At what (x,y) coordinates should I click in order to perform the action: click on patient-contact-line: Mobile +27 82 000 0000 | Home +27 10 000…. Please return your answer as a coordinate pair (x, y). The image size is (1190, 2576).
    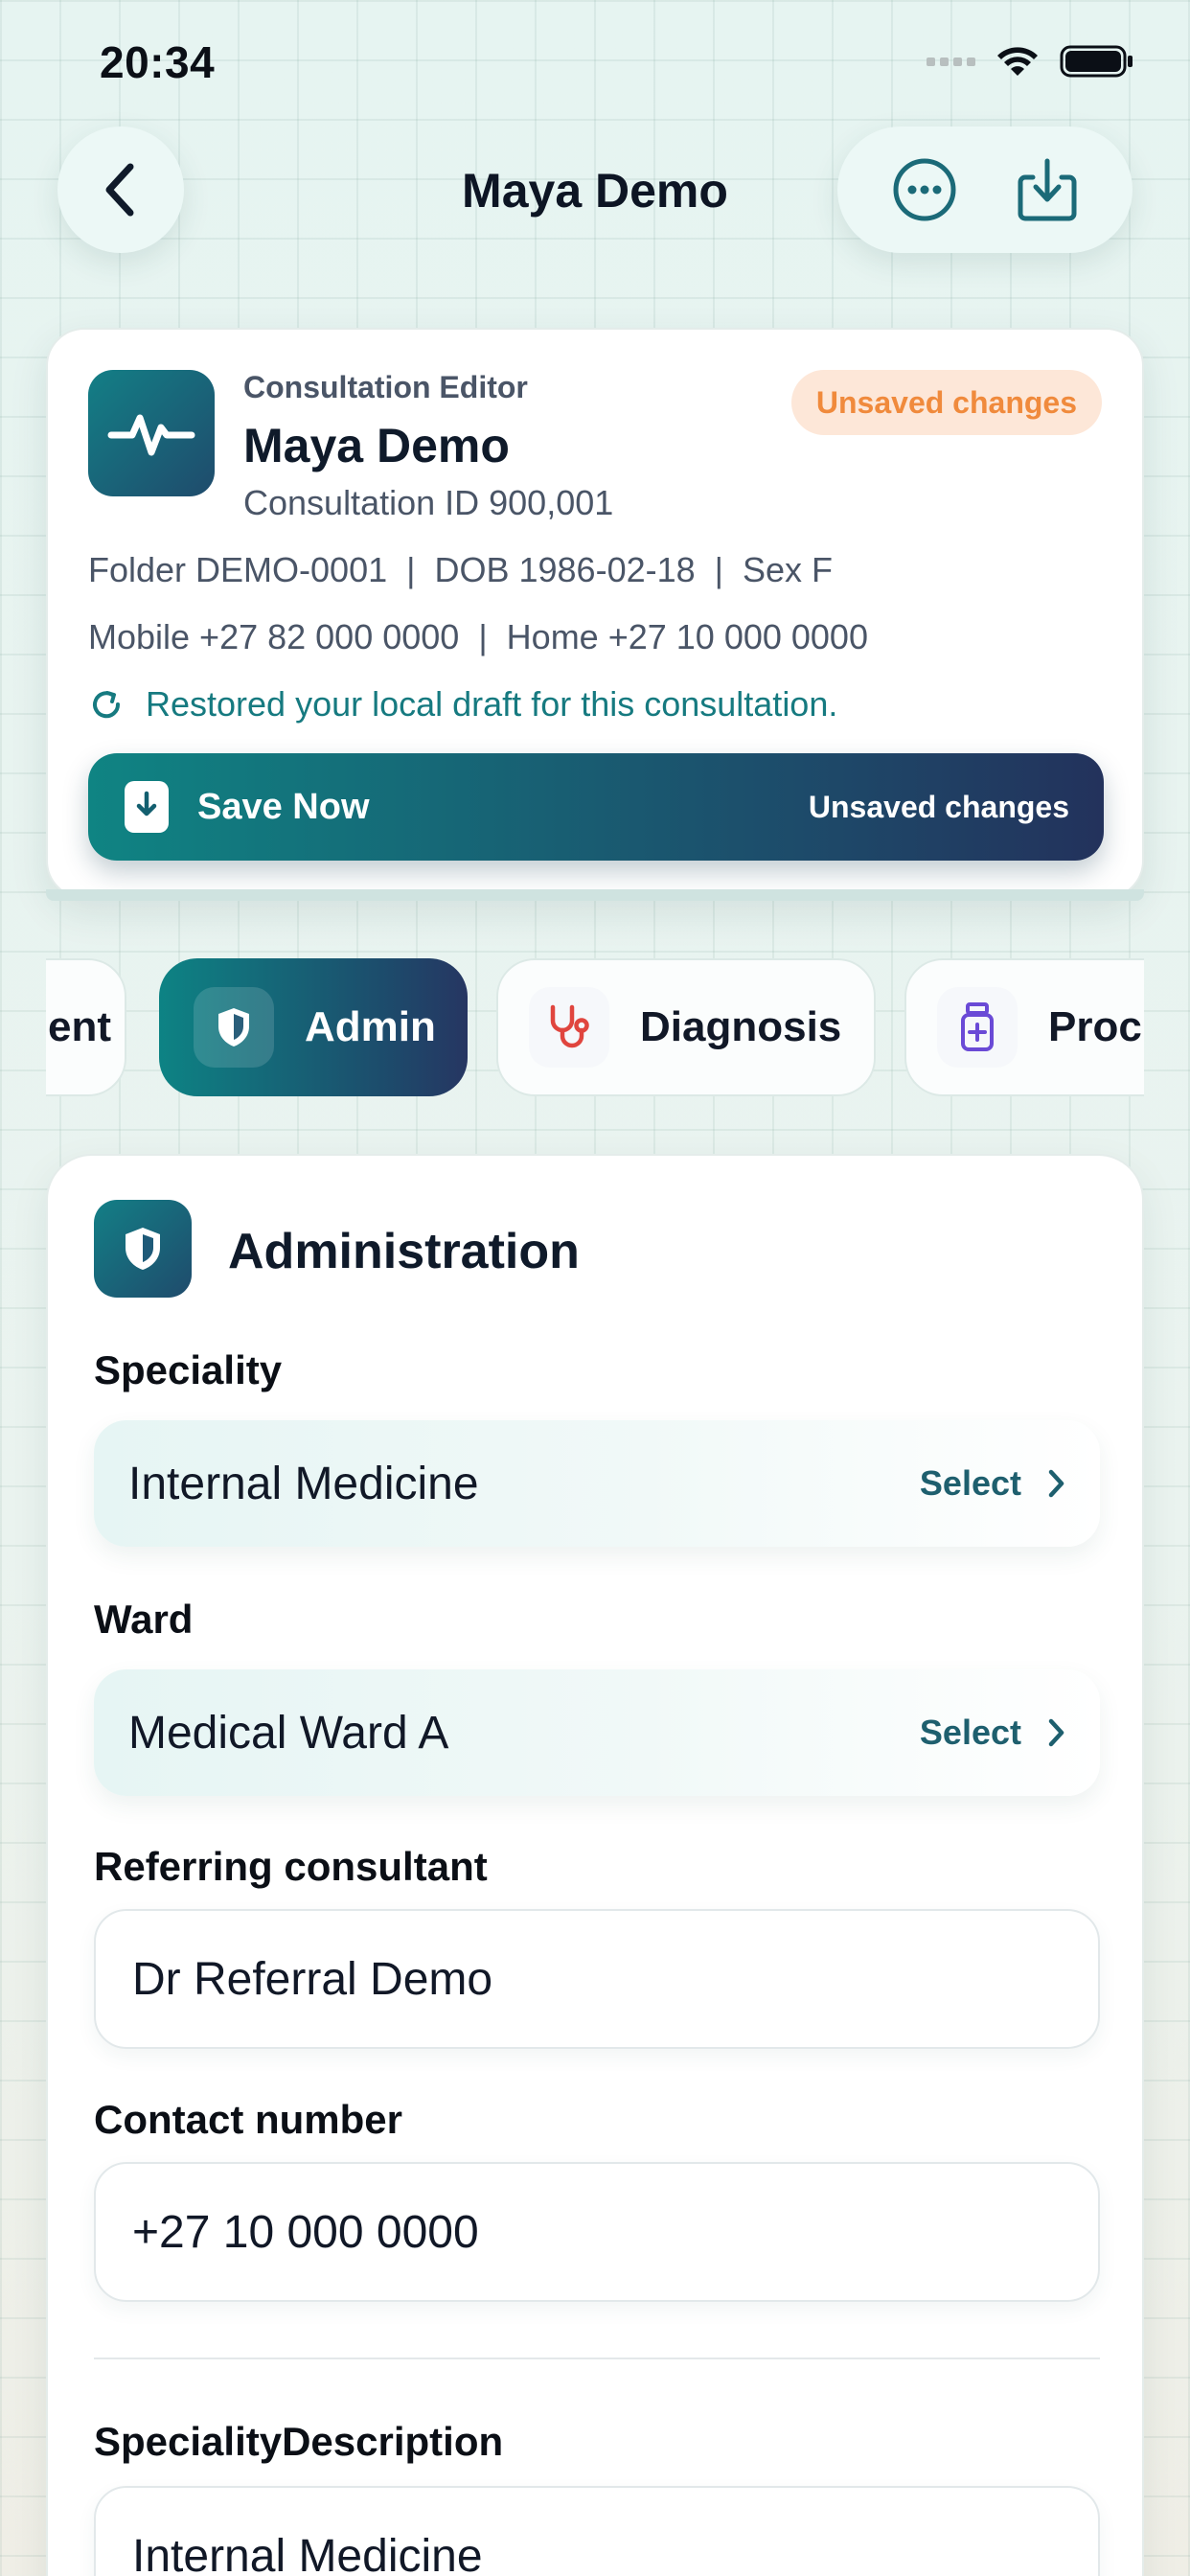
    Looking at the image, I should click on (478, 636).